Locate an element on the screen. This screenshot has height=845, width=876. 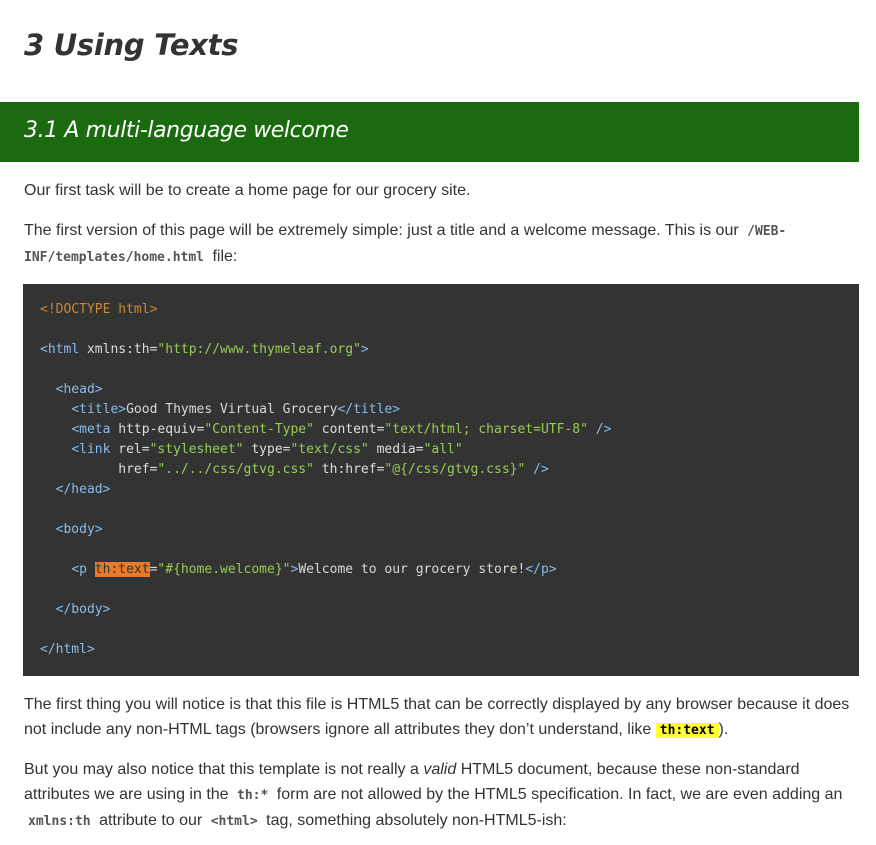
page-title: 3 Using Texts is located at coordinates (131, 45).